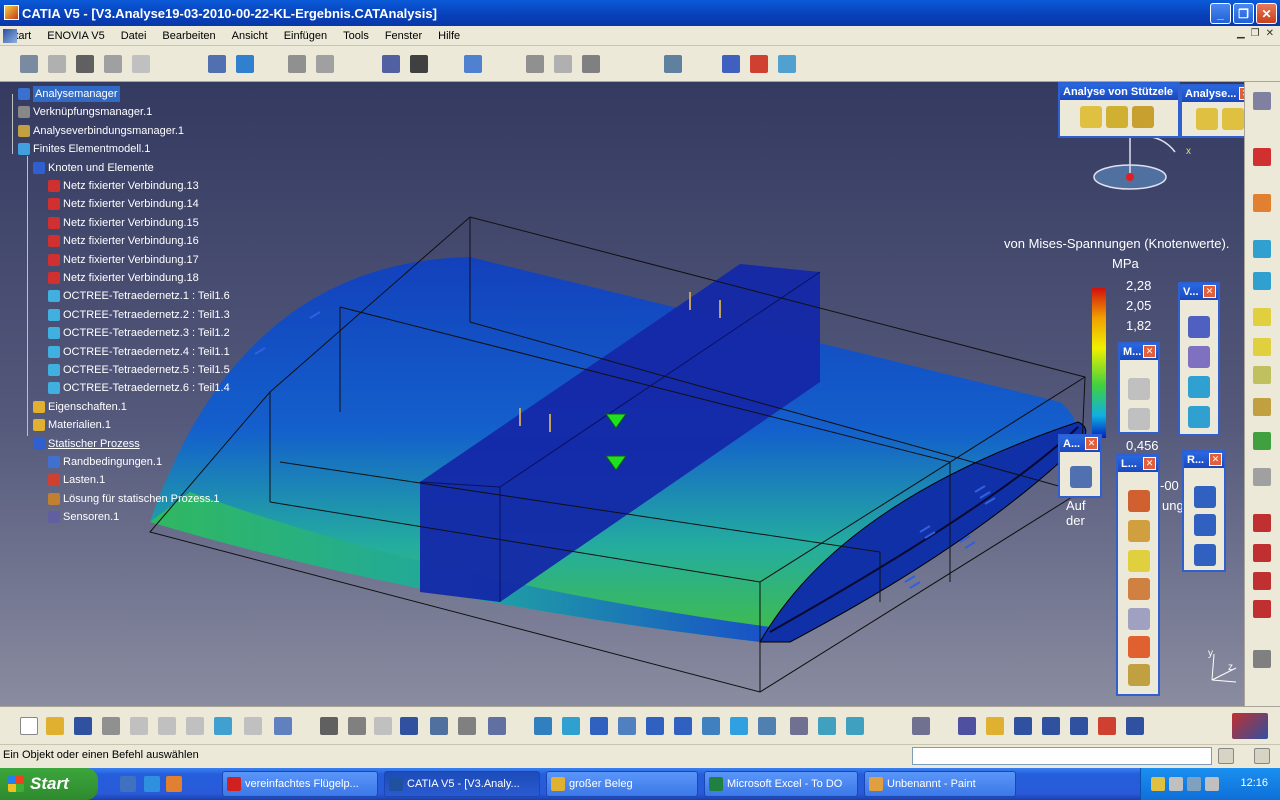 Image resolution: width=1280 pixels, height=800 pixels. I want to click on catia-menu-icon, so click(10, 36).